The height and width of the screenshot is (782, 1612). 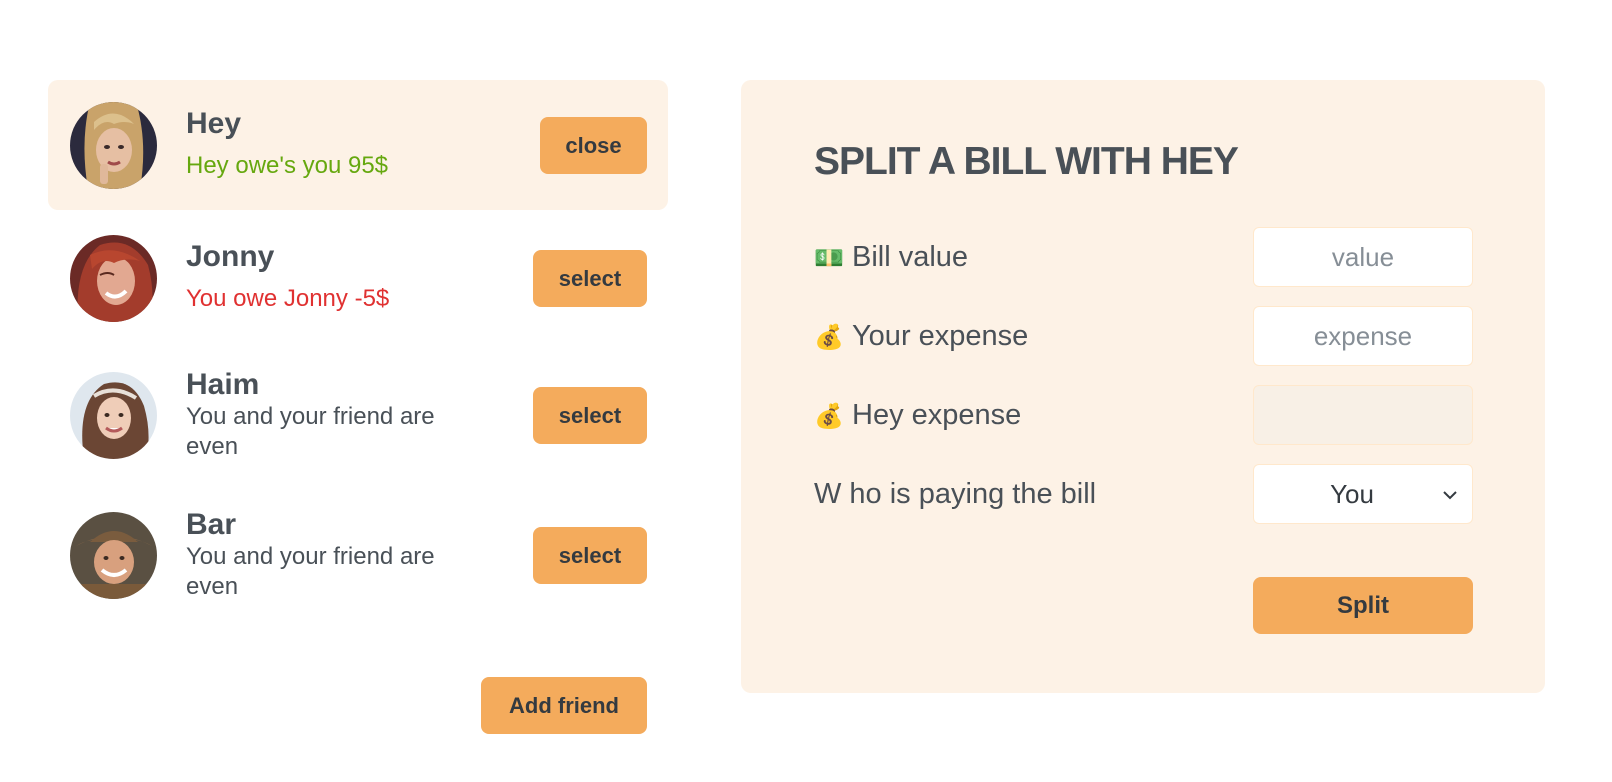 I want to click on your-expense-row: 💰 Your expense, so click(x=1144, y=337).